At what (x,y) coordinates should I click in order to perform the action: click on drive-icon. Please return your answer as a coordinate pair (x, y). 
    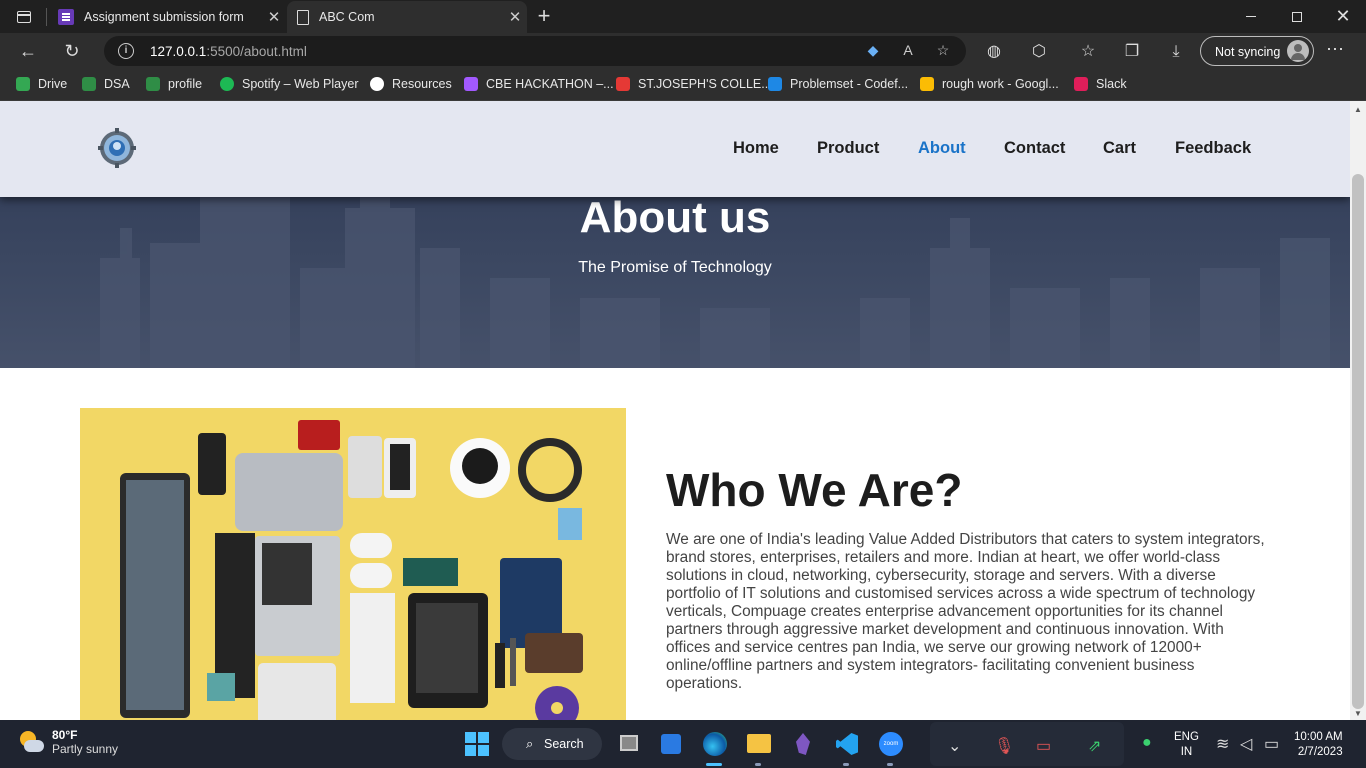
    Looking at the image, I should click on (23, 84).